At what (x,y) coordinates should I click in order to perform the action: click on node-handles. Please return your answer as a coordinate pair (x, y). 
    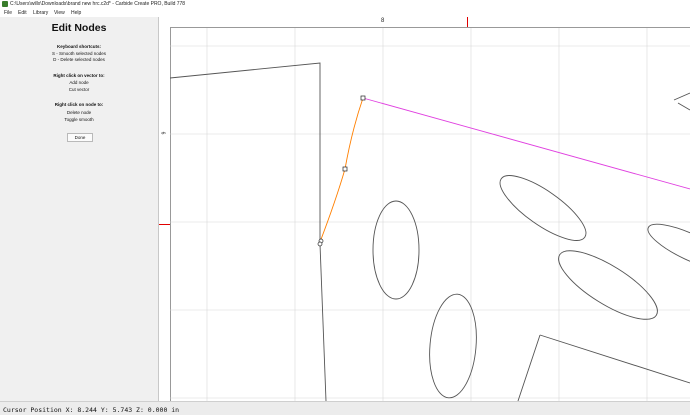
    Looking at the image, I should click on (341, 171).